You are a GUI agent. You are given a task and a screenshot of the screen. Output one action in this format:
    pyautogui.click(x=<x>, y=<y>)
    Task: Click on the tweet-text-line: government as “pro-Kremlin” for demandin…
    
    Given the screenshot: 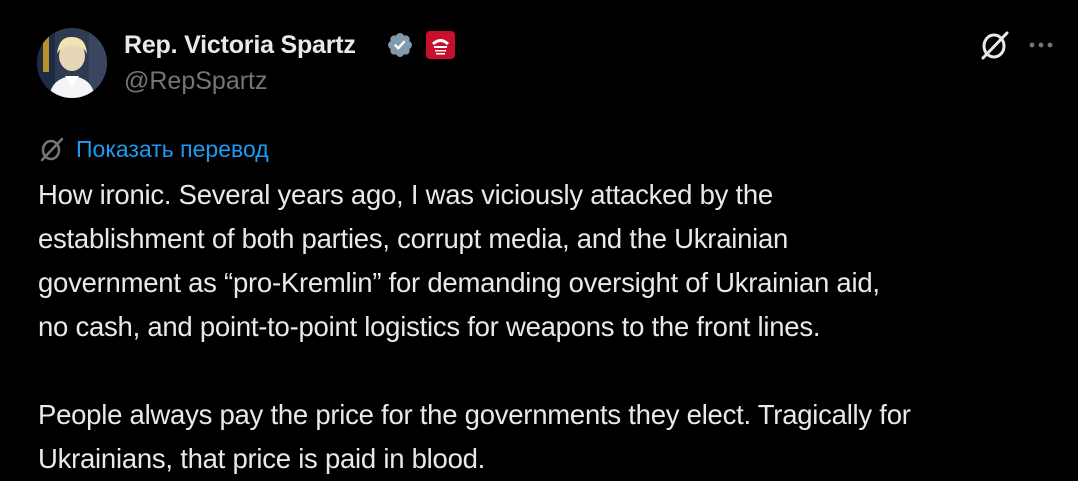 What is the action you would take?
    pyautogui.click(x=459, y=282)
    